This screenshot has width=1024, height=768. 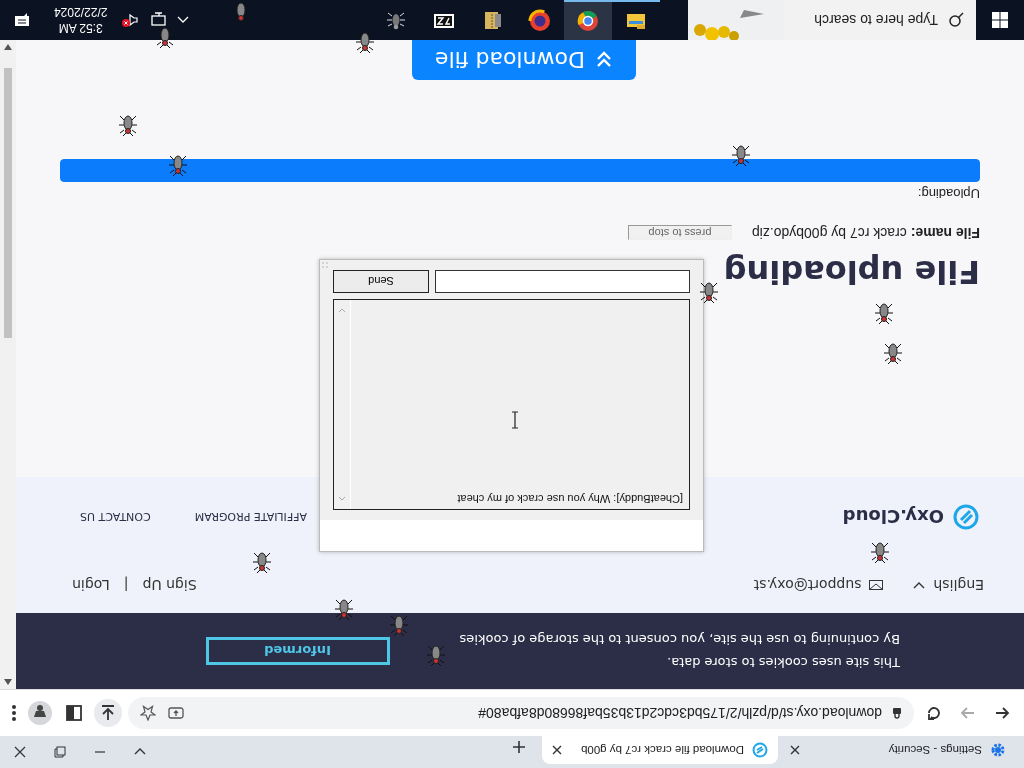 What do you see at coordinates (998, 750) in the screenshot?
I see `settings-icon` at bounding box center [998, 750].